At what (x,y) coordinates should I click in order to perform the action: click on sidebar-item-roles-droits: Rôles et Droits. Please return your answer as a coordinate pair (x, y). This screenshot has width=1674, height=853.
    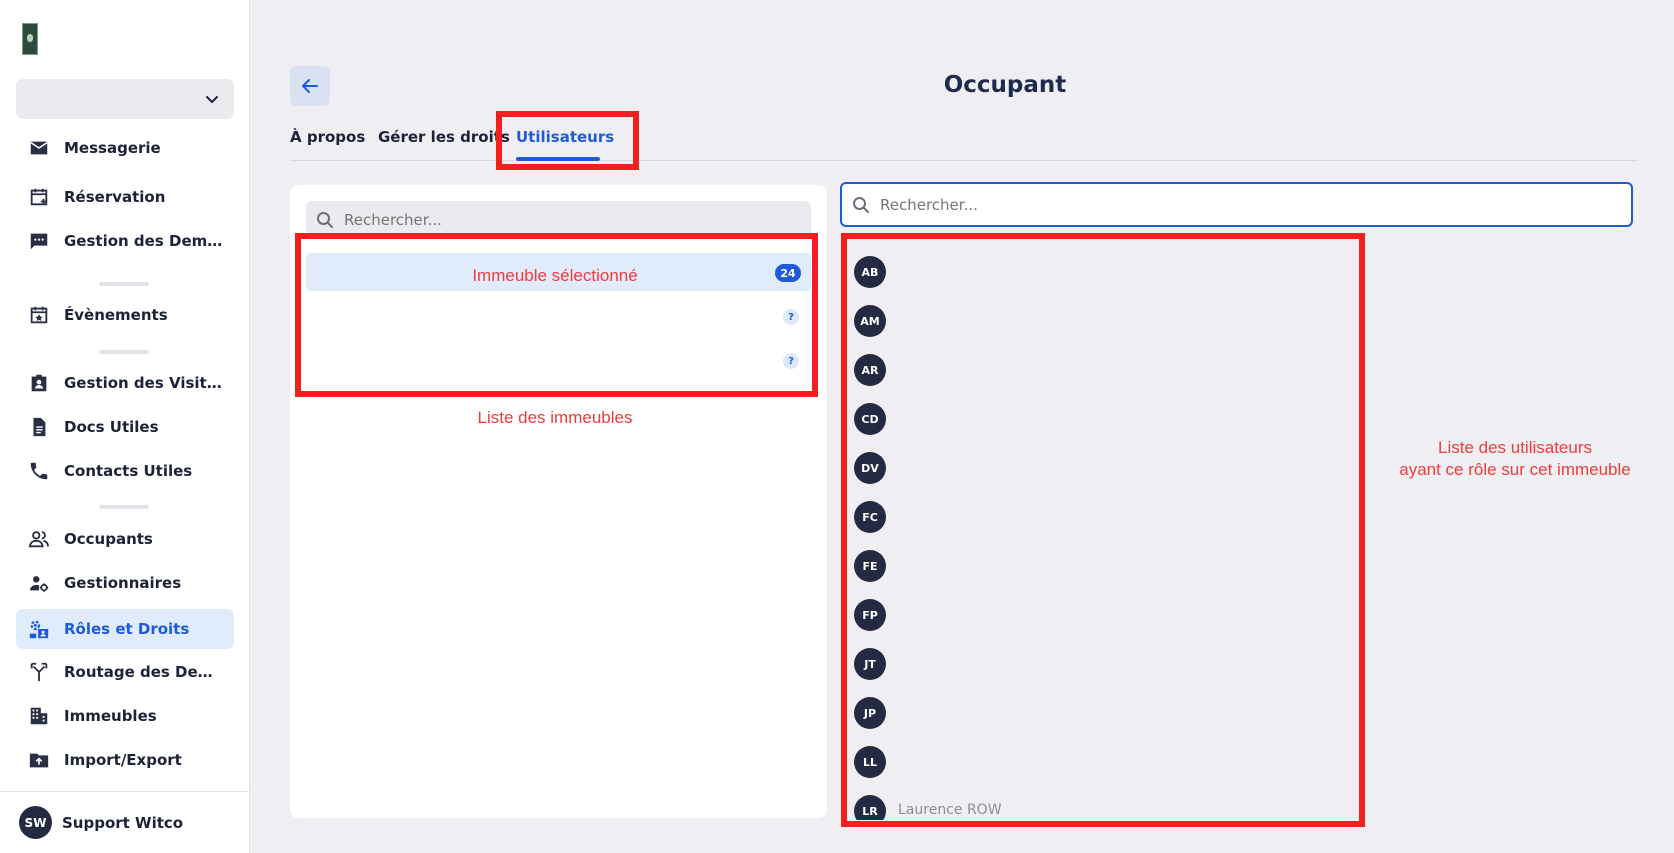
    Looking at the image, I should click on (125, 629).